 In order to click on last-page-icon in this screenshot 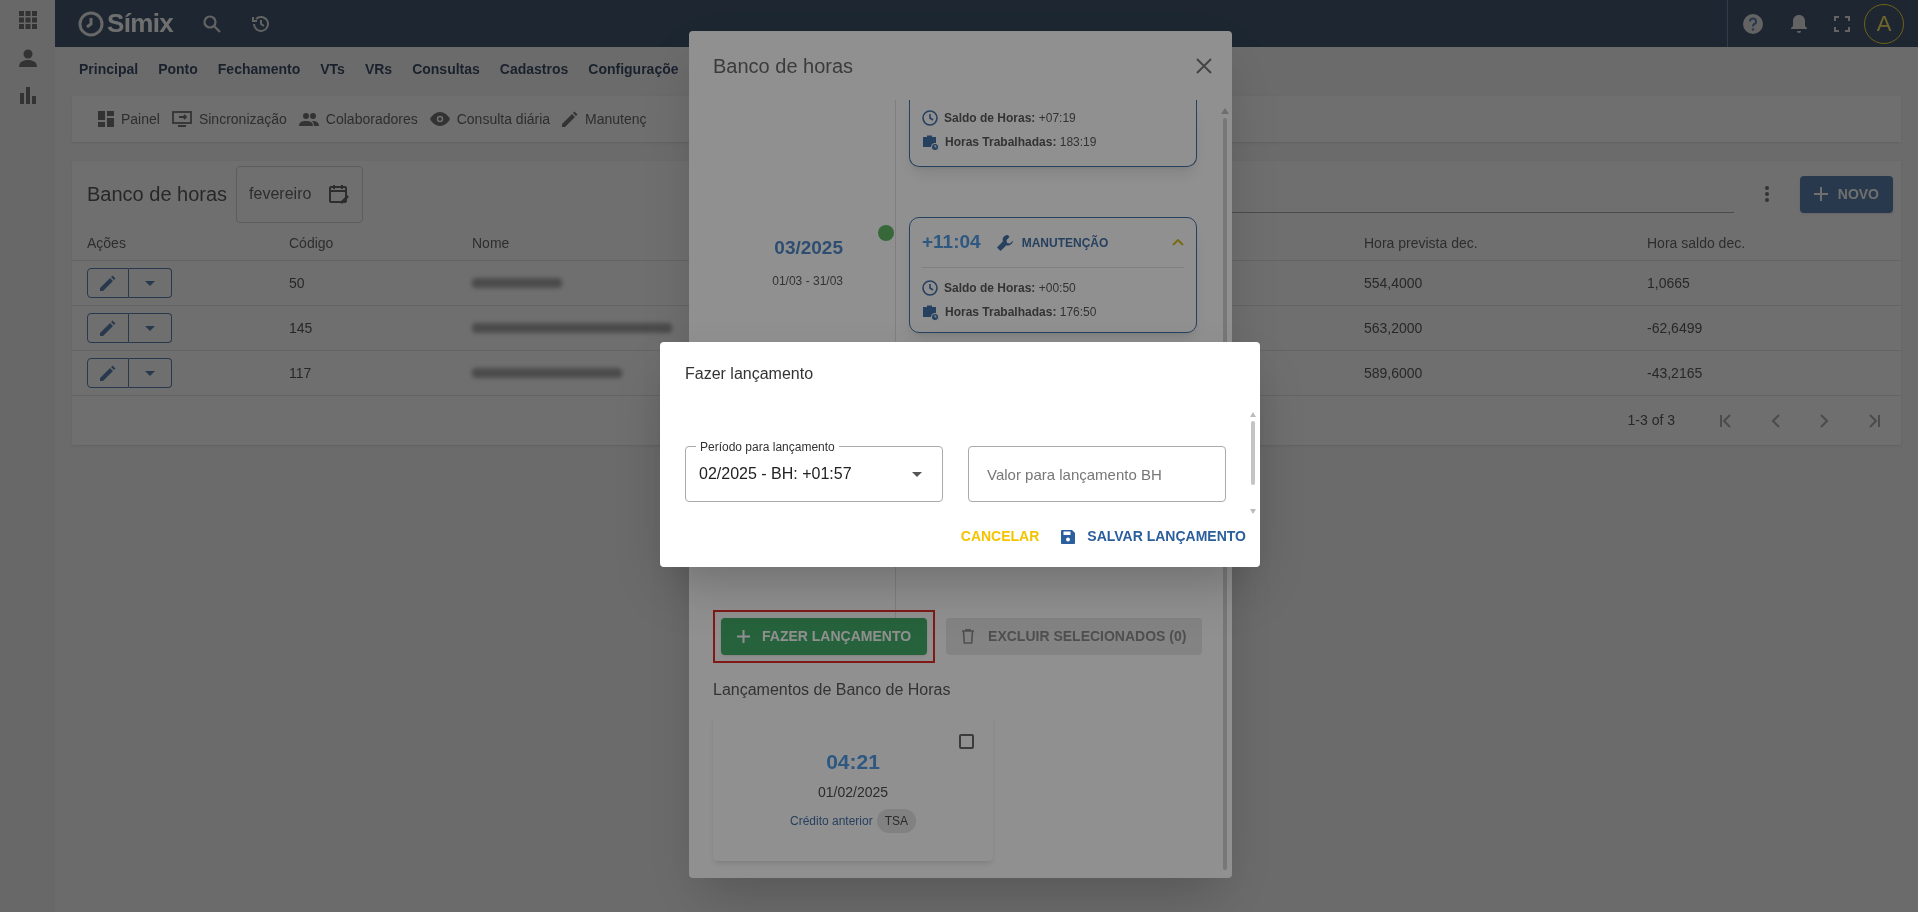, I will do `click(1874, 420)`.